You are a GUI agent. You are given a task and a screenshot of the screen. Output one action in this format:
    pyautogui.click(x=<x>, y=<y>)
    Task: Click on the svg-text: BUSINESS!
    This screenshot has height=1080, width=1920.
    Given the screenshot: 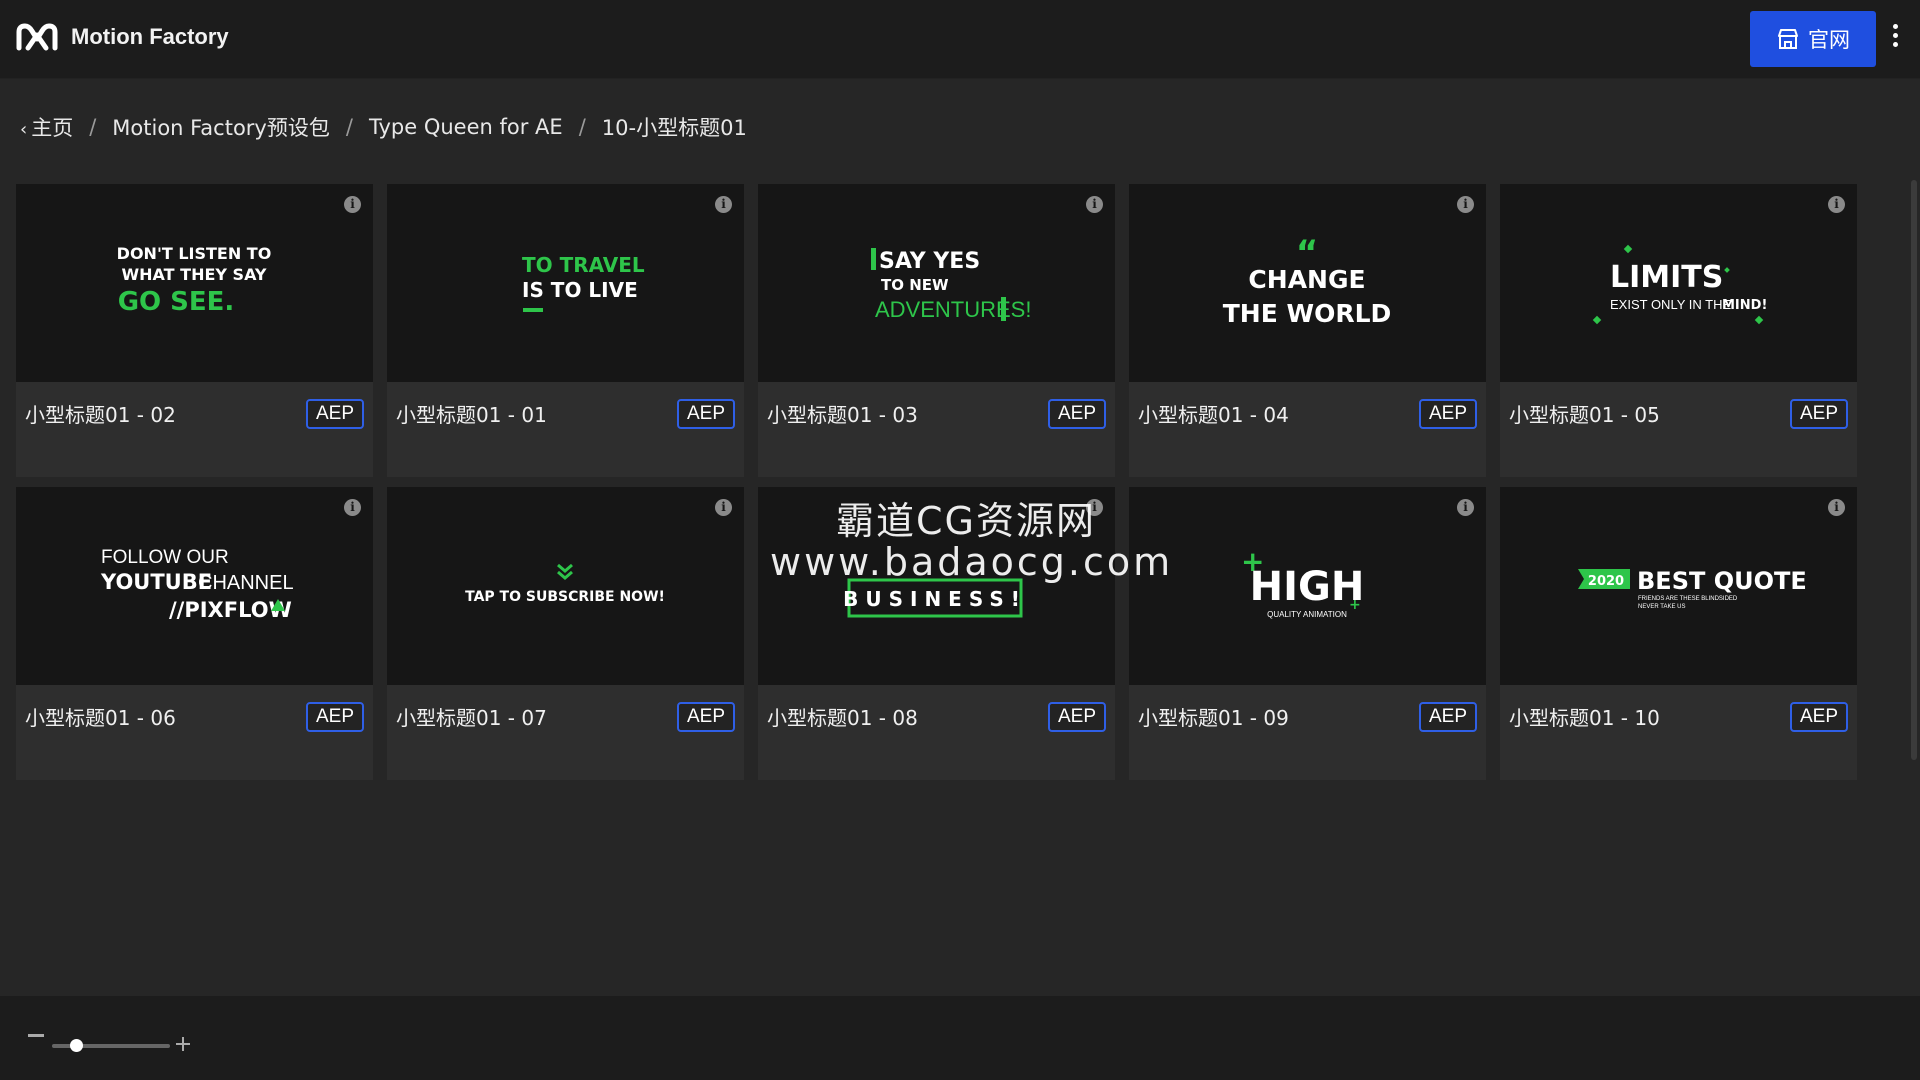 What is the action you would take?
    pyautogui.click(x=935, y=599)
    